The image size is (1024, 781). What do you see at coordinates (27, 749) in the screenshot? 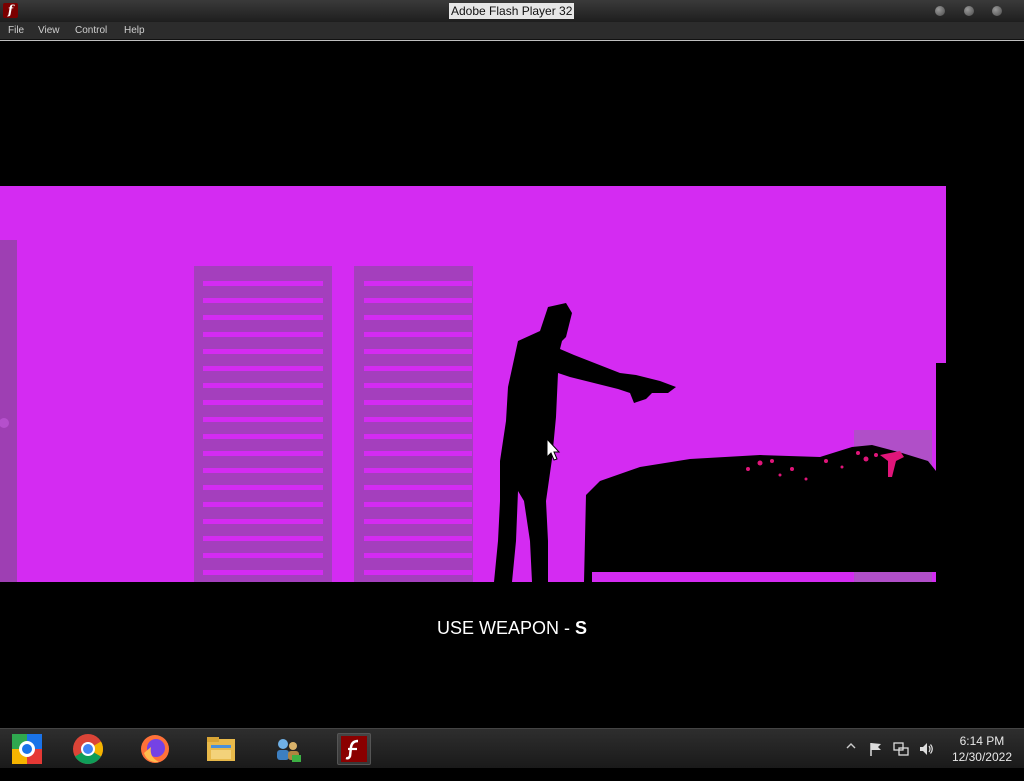
I see `app-launcher-icon` at bounding box center [27, 749].